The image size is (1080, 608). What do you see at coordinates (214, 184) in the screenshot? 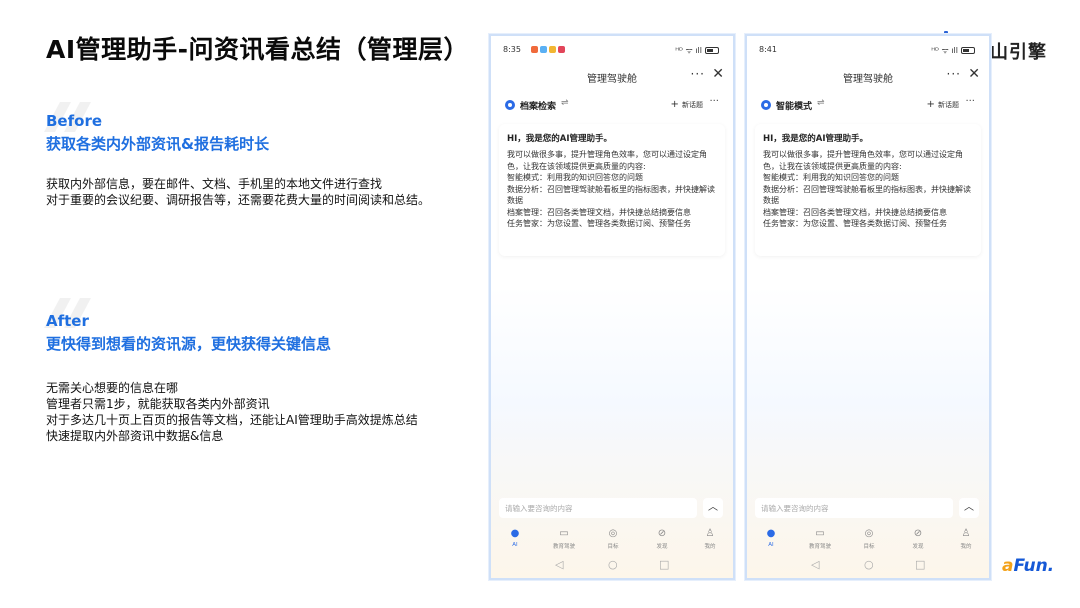
I see `before-text-line: 获取内外部信息，要在邮件、文档、手机里的本地文件进行查找` at bounding box center [214, 184].